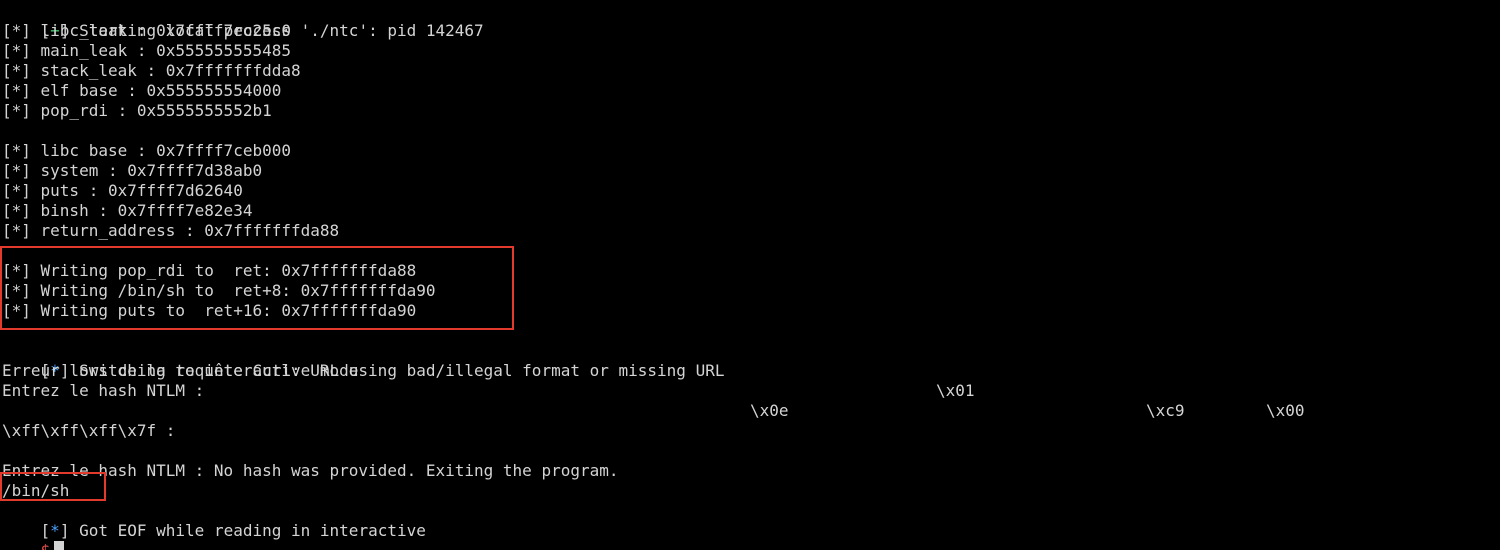 This screenshot has height=550, width=1500. Describe the element at coordinates (247, 530) in the screenshot. I see `eof-text: Got EOF while reading in interactive` at that location.